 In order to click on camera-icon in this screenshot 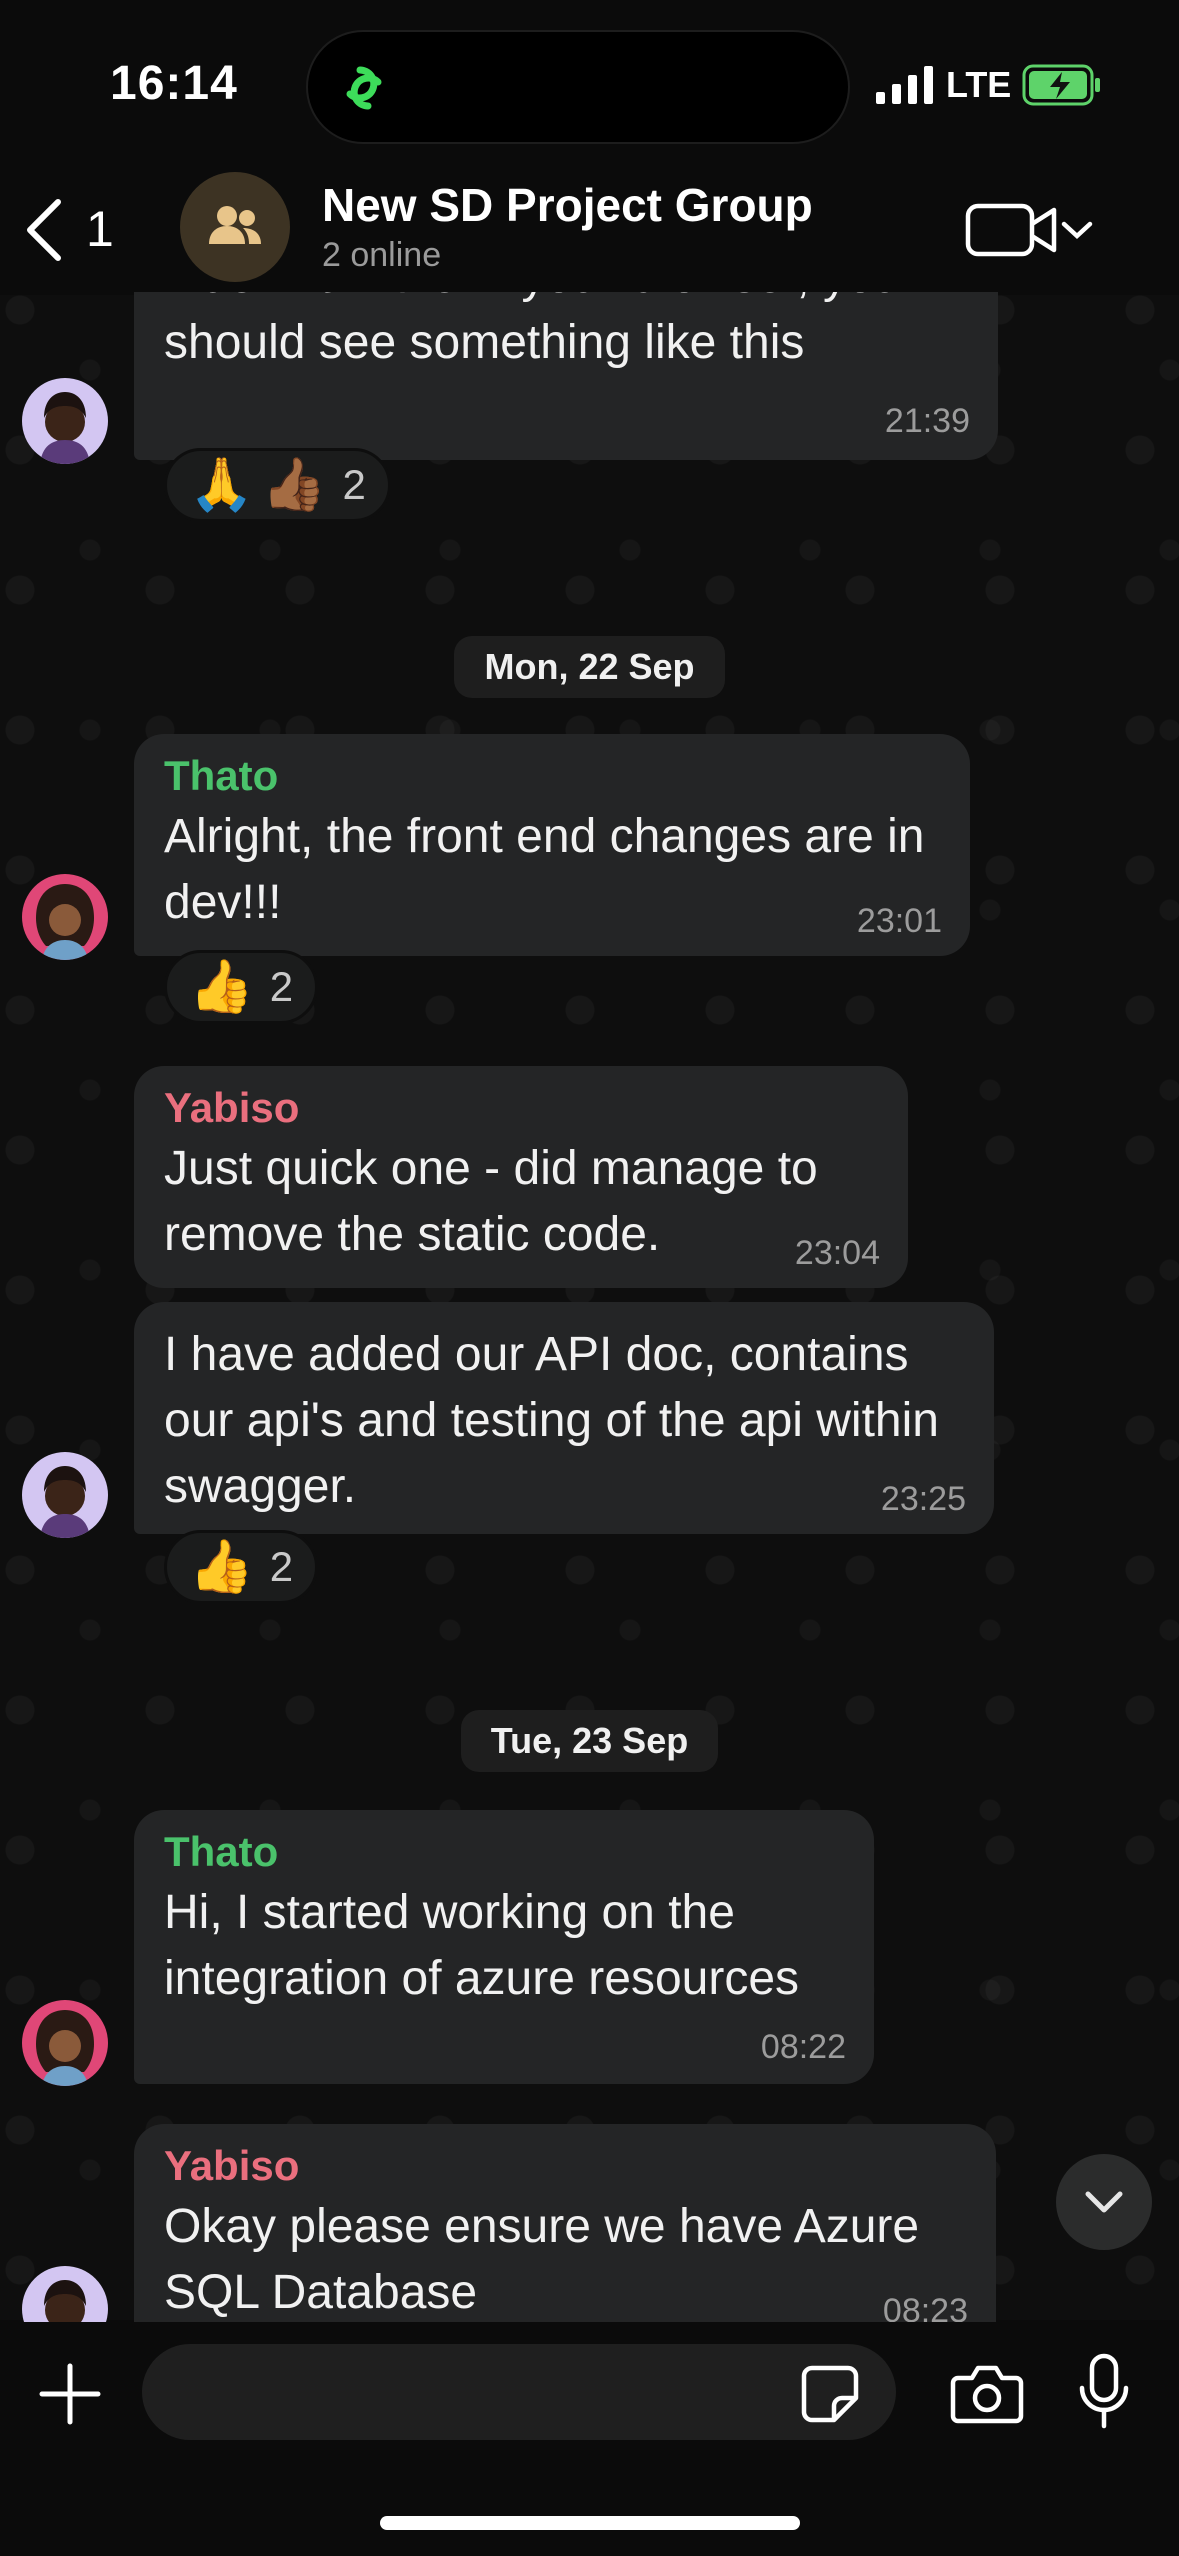, I will do `click(987, 2394)`.